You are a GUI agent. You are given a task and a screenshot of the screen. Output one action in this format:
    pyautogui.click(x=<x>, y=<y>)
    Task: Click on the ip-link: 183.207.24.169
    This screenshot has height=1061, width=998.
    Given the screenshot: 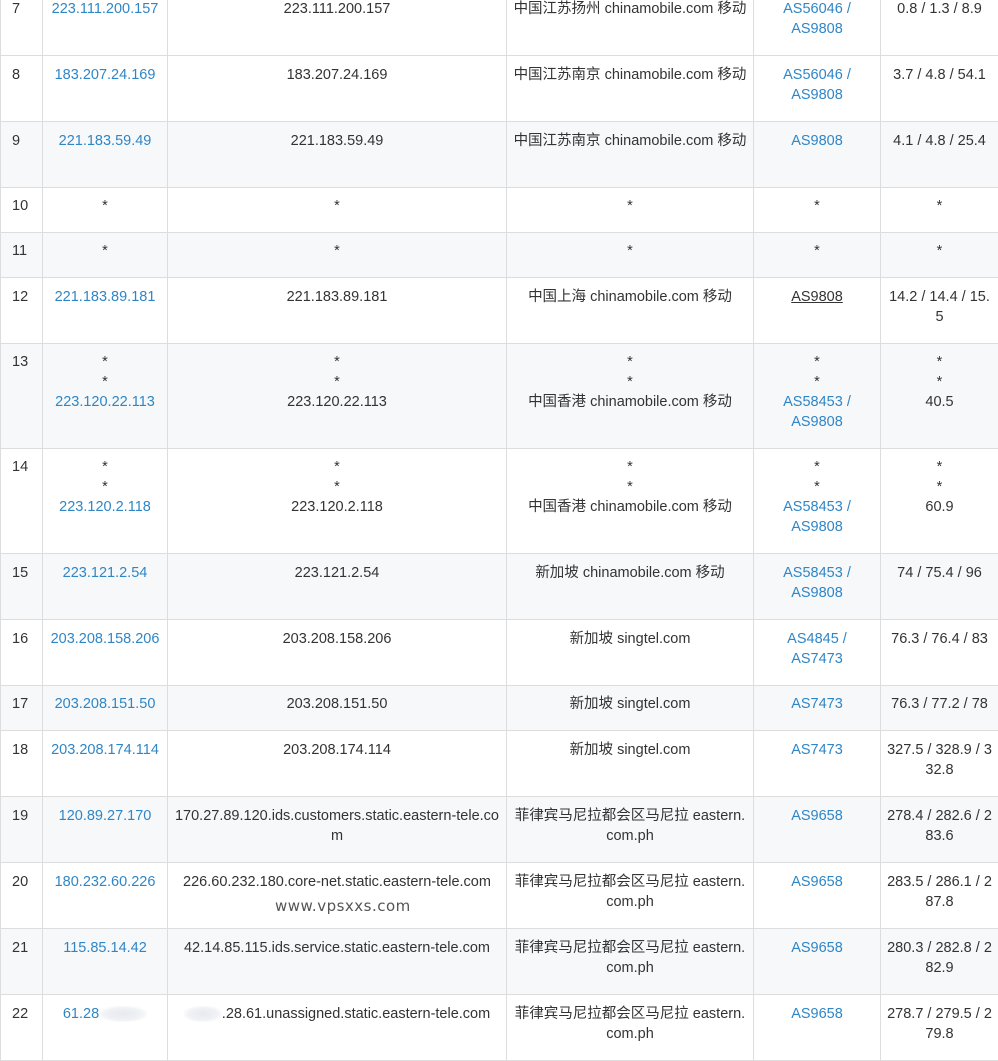 What is the action you would take?
    pyautogui.click(x=105, y=75)
    